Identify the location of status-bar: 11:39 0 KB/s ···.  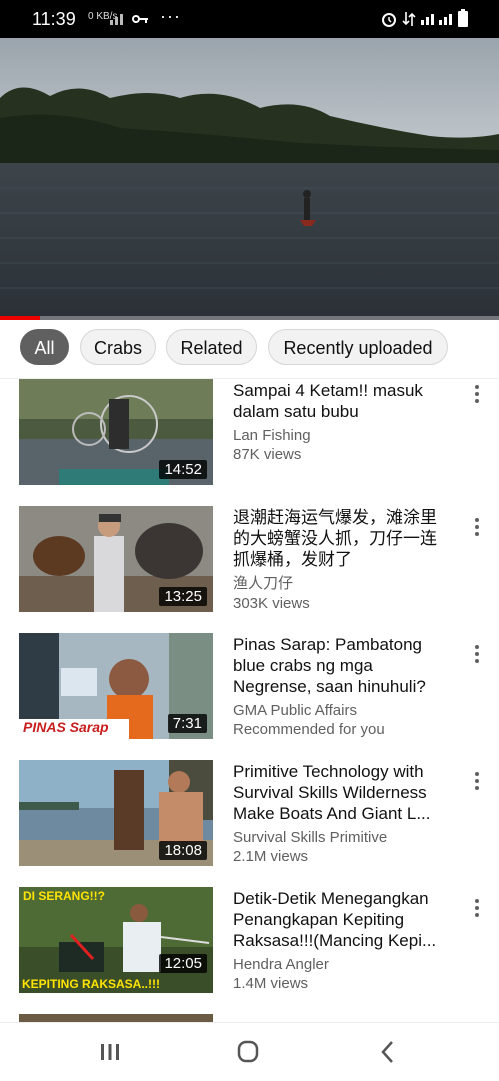
(249, 19).